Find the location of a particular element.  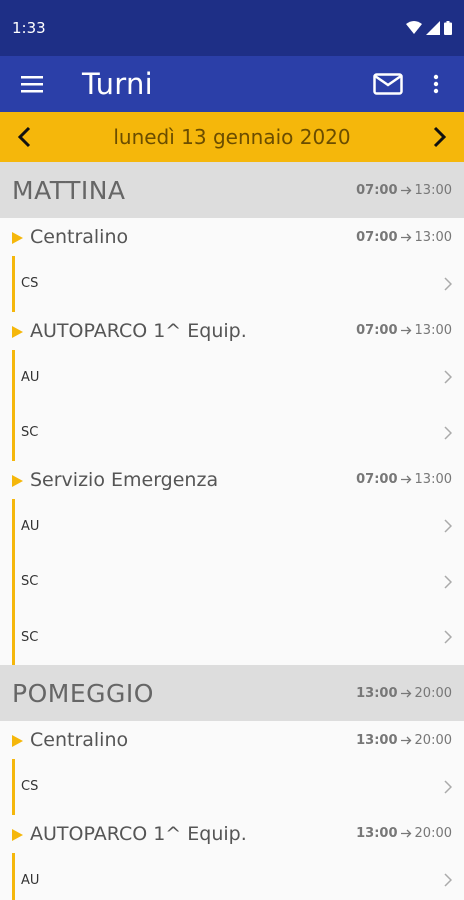

more-vert-icon is located at coordinates (436, 84).